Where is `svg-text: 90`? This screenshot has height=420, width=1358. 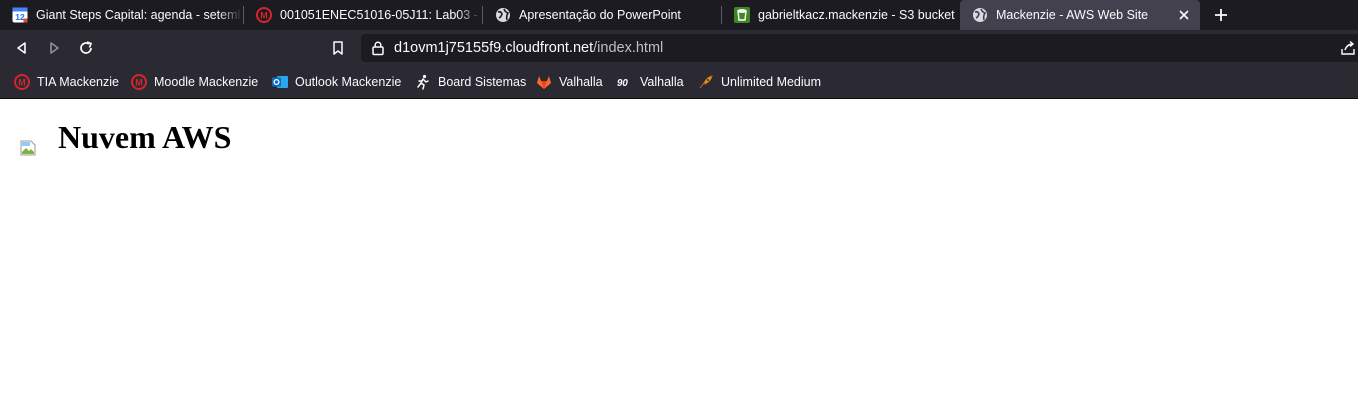
svg-text: 90 is located at coordinates (622, 83).